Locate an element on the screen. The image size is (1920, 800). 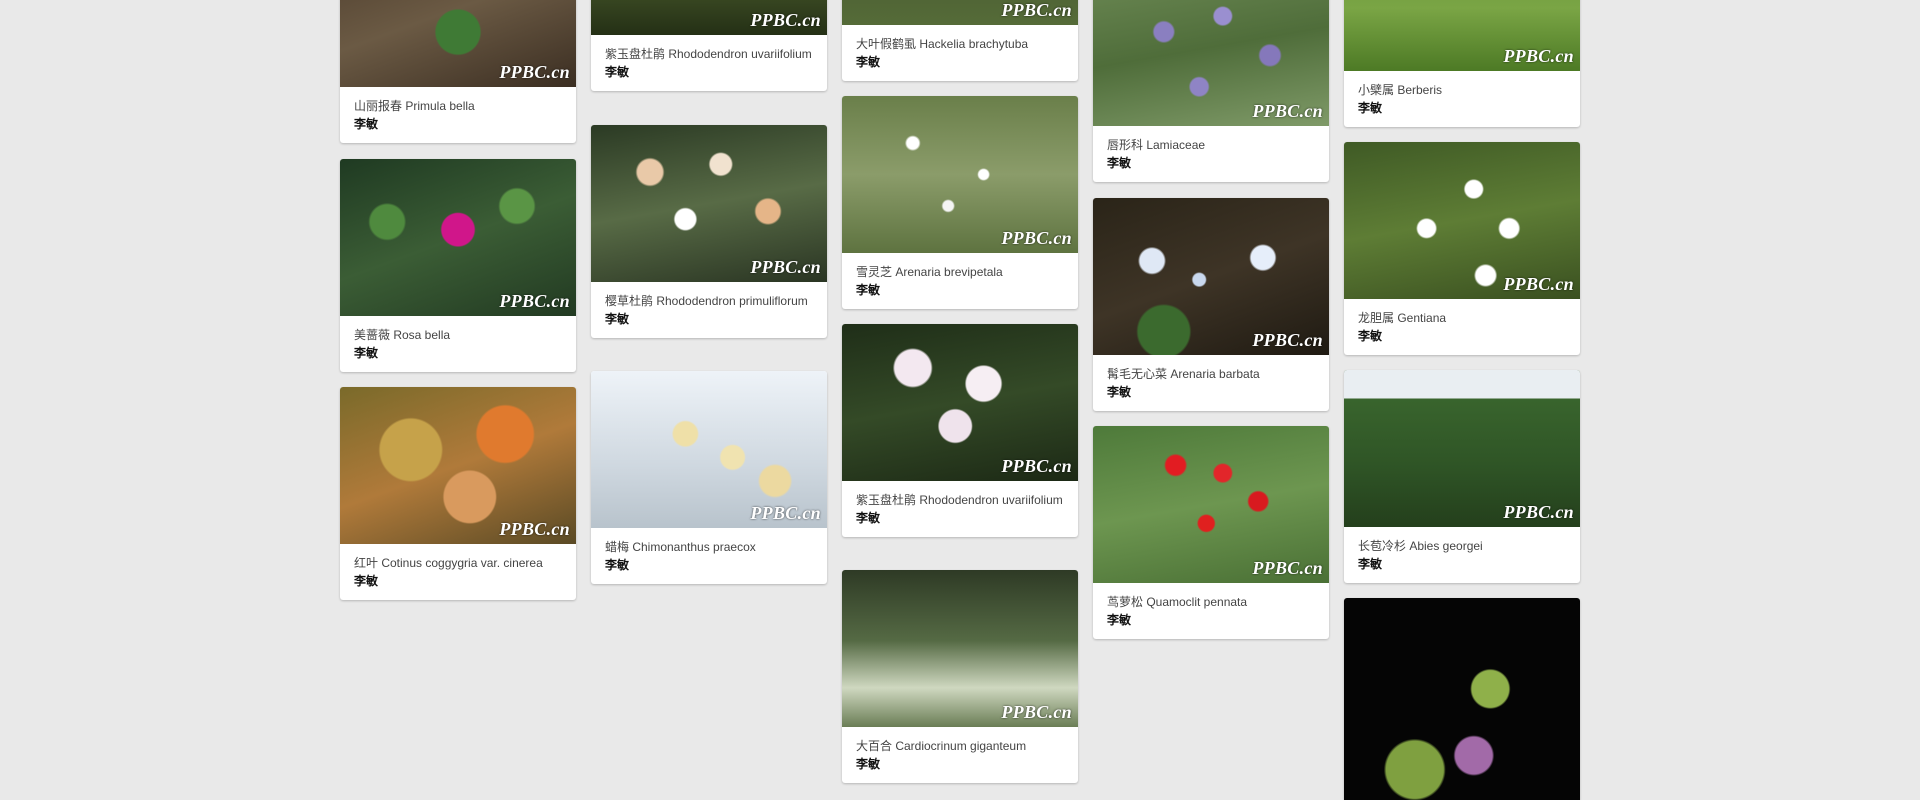
photo-card: PPBC.cn 山丽报春 Primula bella 李敏 is located at coordinates (458, 71).